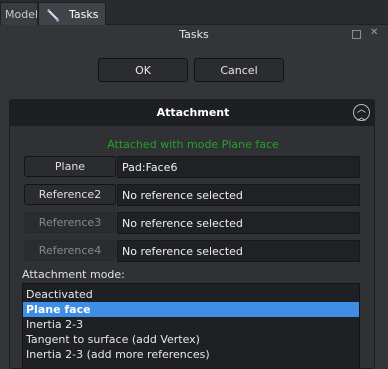  Describe the element at coordinates (191, 294) in the screenshot. I see `list-item: Deactivated` at that location.